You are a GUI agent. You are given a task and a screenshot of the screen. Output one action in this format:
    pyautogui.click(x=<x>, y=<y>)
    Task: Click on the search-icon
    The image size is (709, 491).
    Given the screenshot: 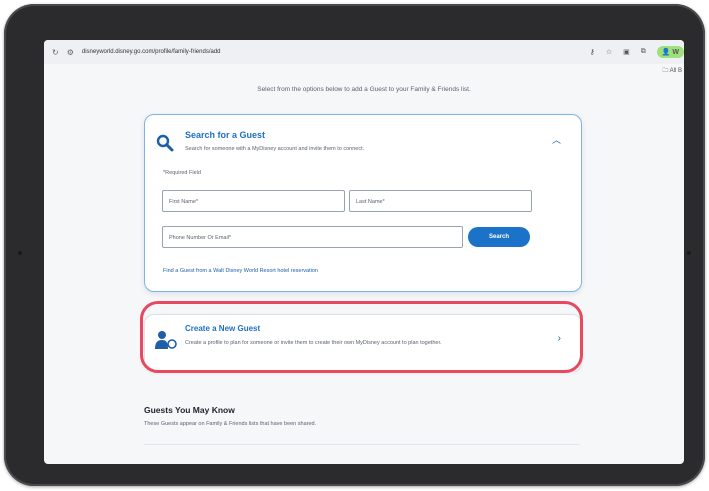 What is the action you would take?
    pyautogui.click(x=165, y=143)
    